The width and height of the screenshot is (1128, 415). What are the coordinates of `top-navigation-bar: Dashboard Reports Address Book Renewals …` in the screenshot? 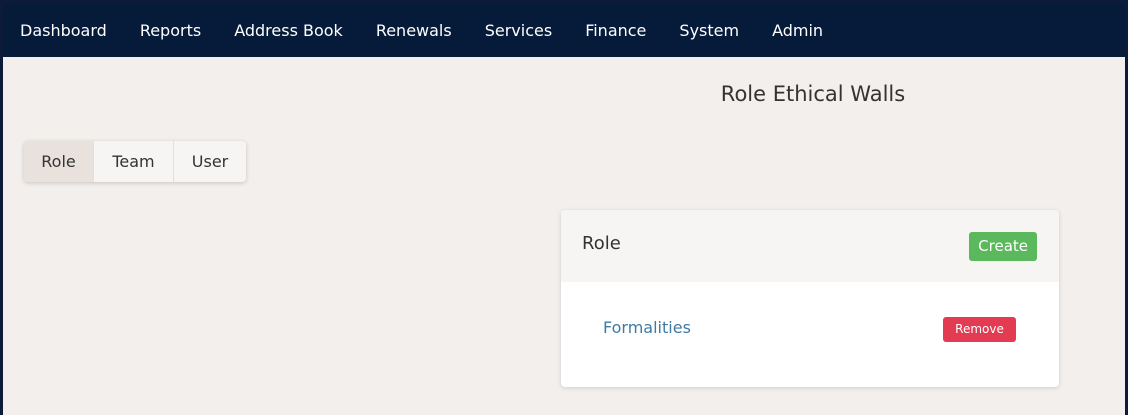 It's located at (564, 28).